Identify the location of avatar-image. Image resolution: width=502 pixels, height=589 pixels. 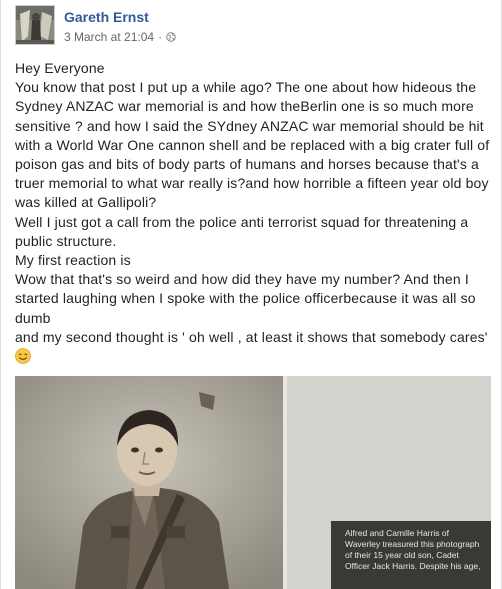
(35, 25).